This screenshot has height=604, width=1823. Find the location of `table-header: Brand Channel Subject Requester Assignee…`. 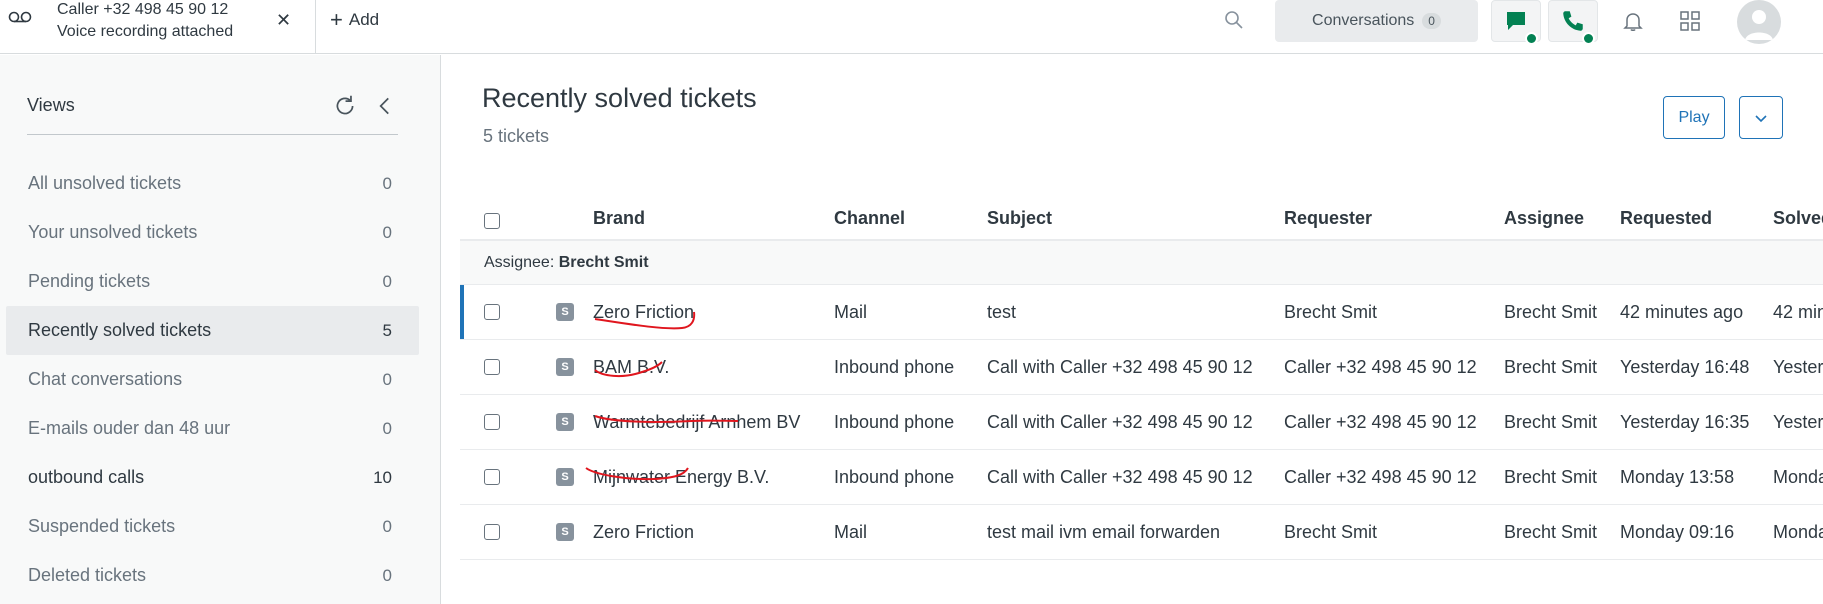

table-header: Brand Channel Subject Requester Assignee… is located at coordinates (1141, 220).